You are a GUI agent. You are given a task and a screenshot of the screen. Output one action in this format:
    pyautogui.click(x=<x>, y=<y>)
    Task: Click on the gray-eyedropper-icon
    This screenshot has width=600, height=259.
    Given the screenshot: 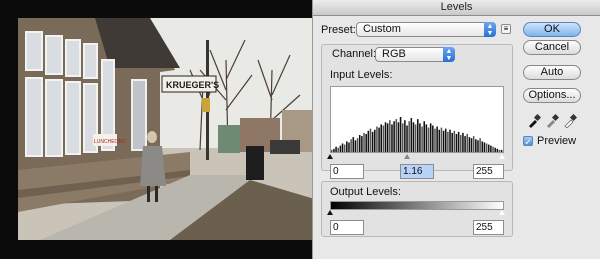 What is the action you would take?
    pyautogui.click(x=552, y=121)
    